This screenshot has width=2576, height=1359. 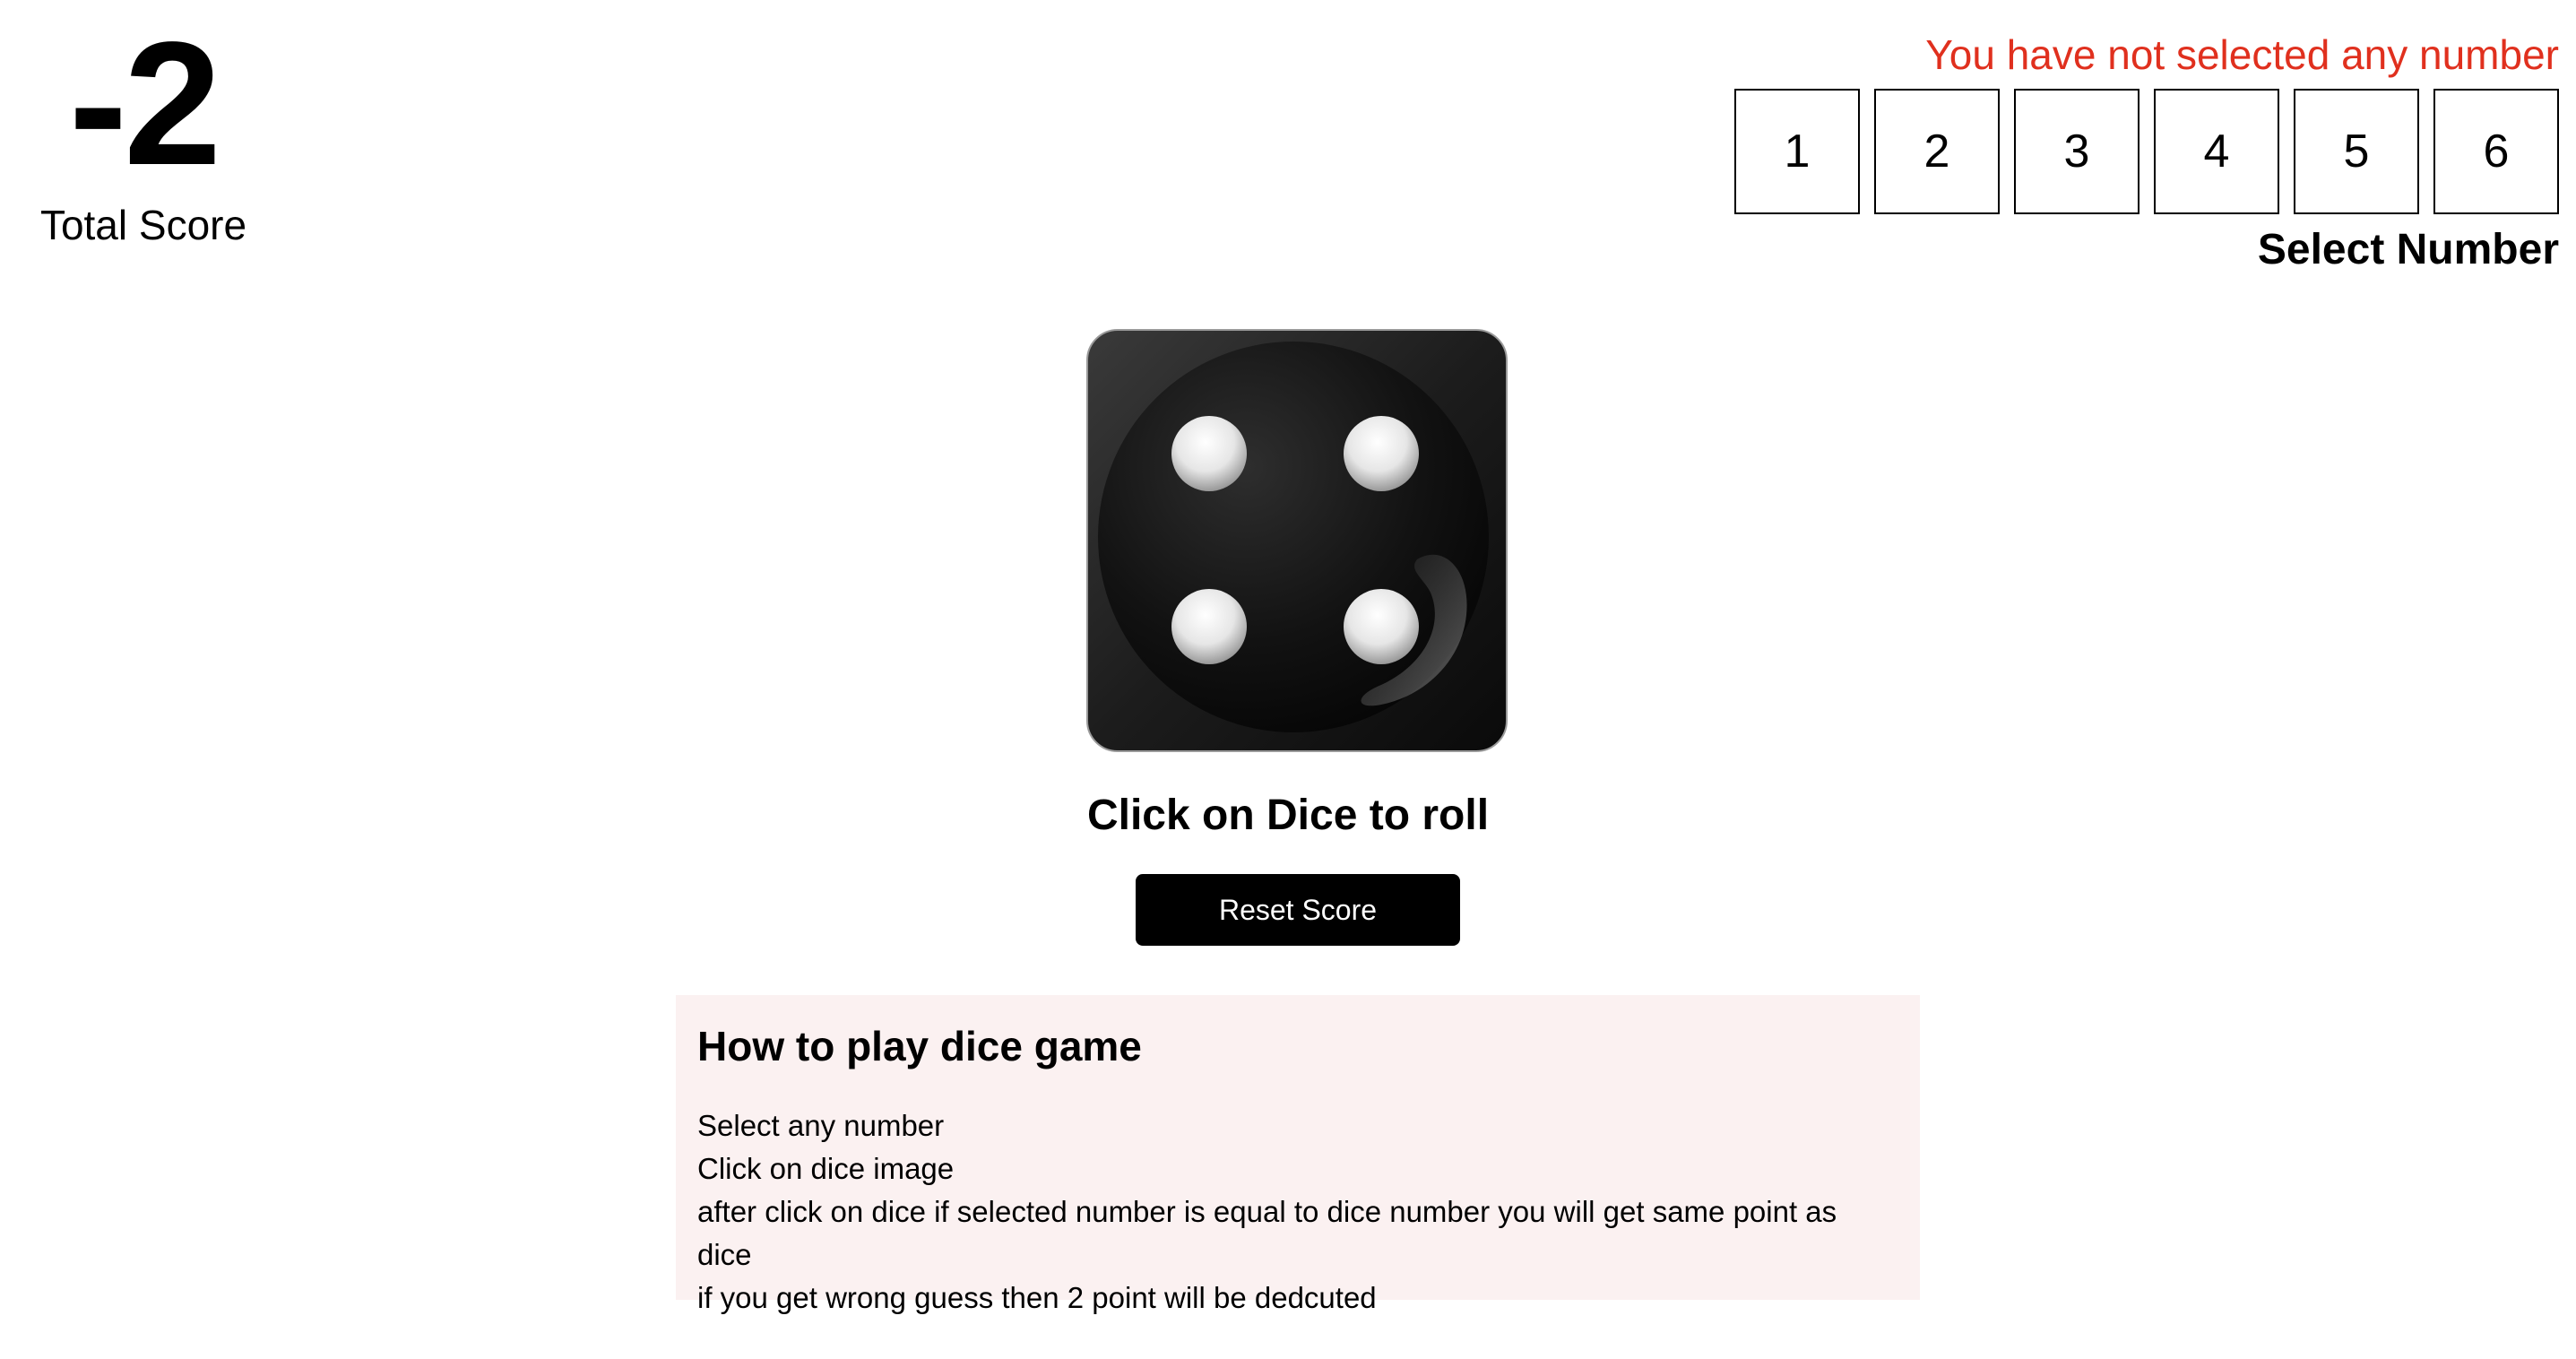 What do you see at coordinates (2356, 151) in the screenshot?
I see `number-box-5: 5` at bounding box center [2356, 151].